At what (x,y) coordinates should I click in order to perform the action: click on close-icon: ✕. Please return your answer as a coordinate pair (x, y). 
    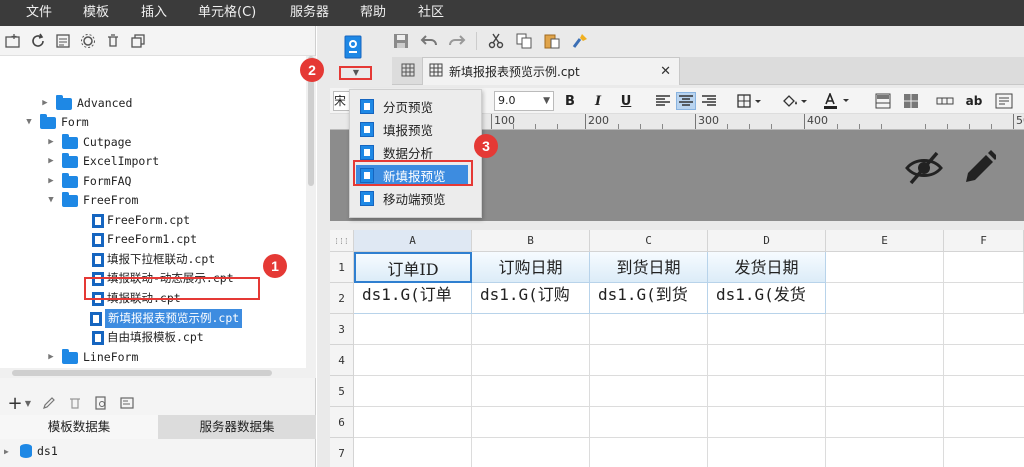
    Looking at the image, I should click on (665, 71).